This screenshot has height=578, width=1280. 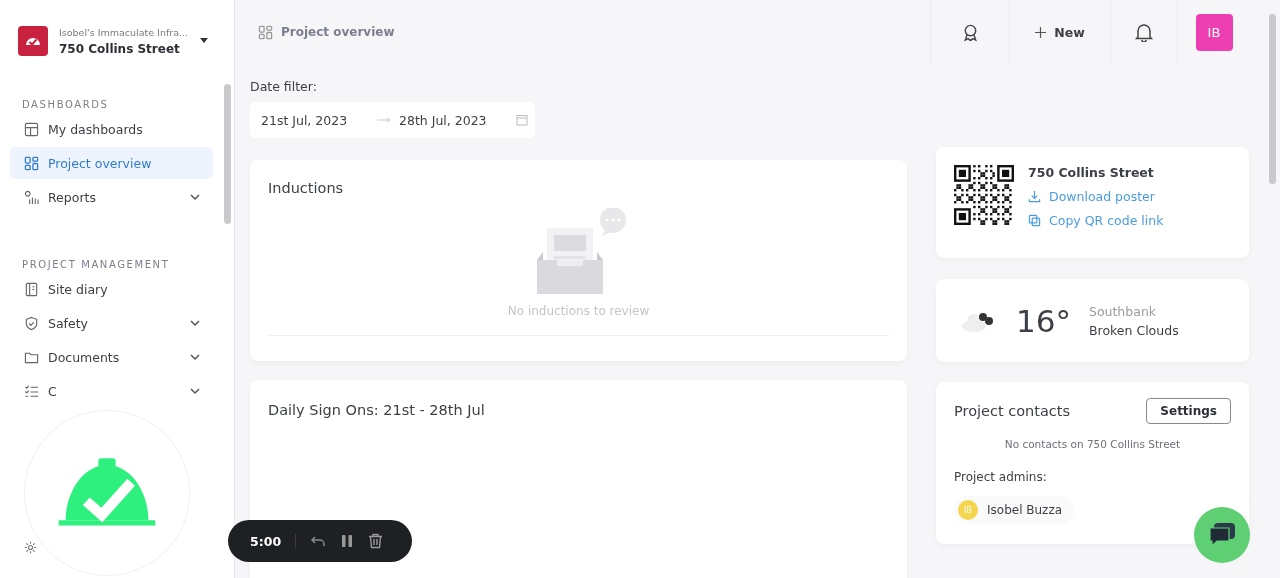 I want to click on date-range-field: 21st Jul, 2023 28th Jul, 2023, so click(x=392, y=120).